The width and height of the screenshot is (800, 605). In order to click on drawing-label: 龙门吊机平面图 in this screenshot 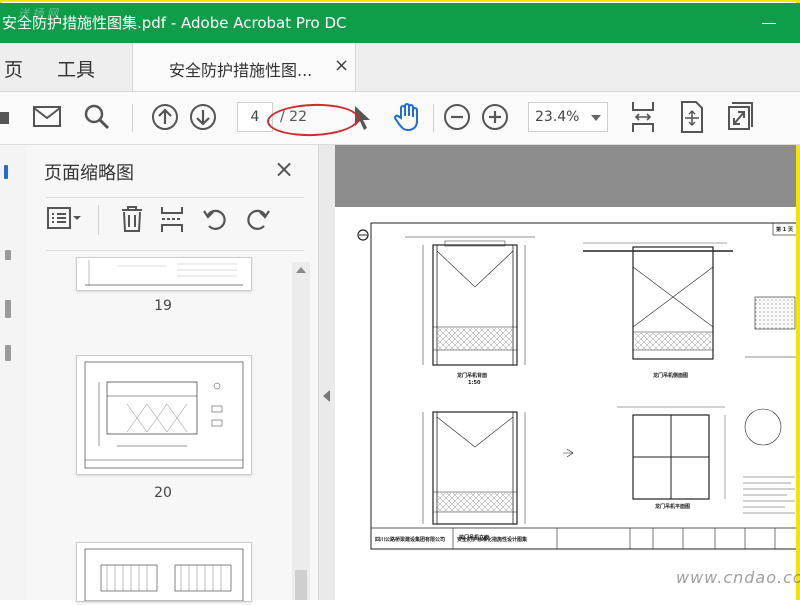, I will do `click(673, 507)`.